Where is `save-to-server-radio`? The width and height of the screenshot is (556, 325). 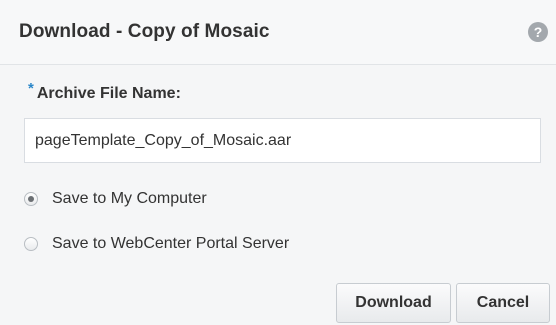
save-to-server-radio is located at coordinates (31, 244).